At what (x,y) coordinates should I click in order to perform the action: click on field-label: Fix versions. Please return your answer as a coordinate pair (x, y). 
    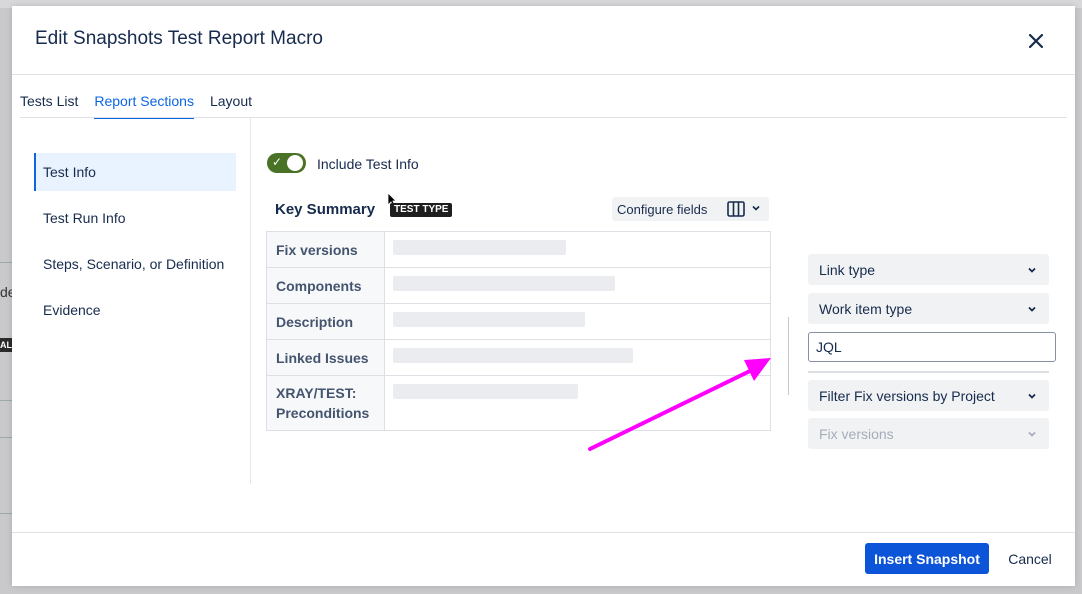
    Looking at the image, I should click on (326, 249).